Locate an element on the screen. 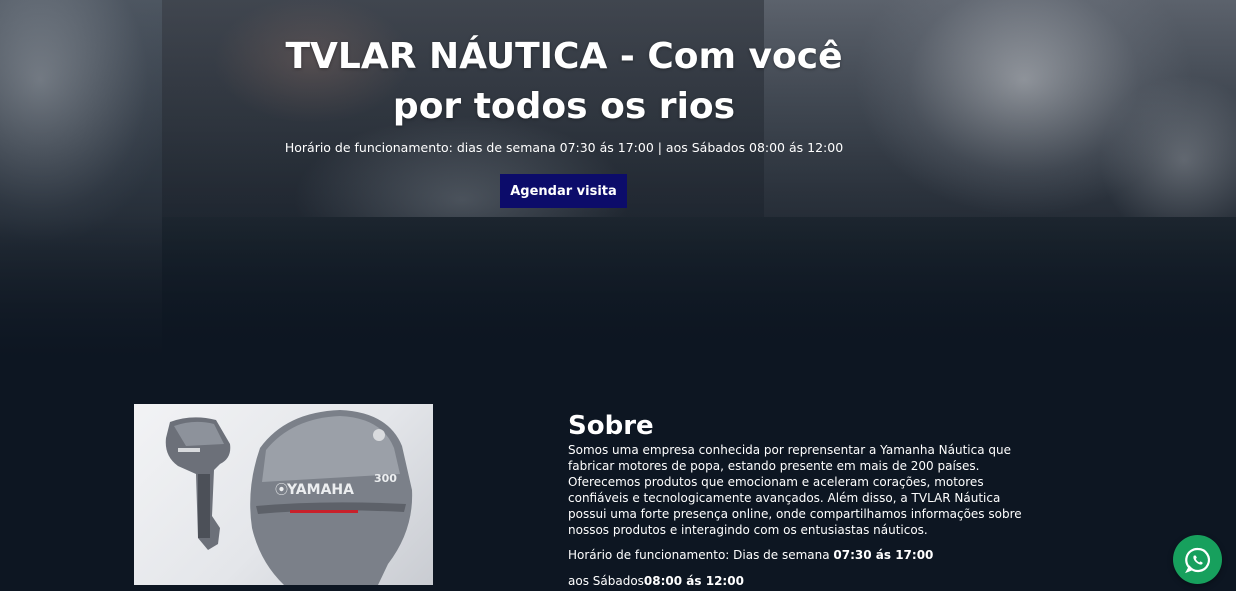  outboard-motor-image: YAMAHA 300 ⦿ is located at coordinates (283, 494).